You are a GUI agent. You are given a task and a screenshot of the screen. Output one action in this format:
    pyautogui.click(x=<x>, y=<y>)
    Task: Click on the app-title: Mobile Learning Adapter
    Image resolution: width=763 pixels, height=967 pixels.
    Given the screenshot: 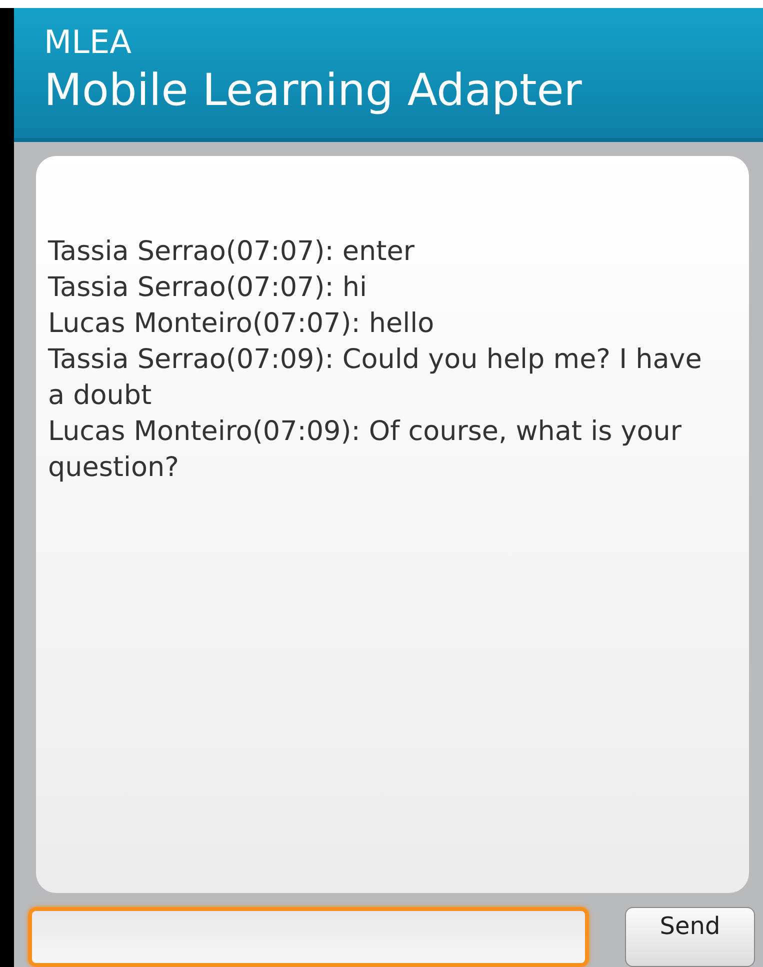 What is the action you would take?
    pyautogui.click(x=313, y=91)
    